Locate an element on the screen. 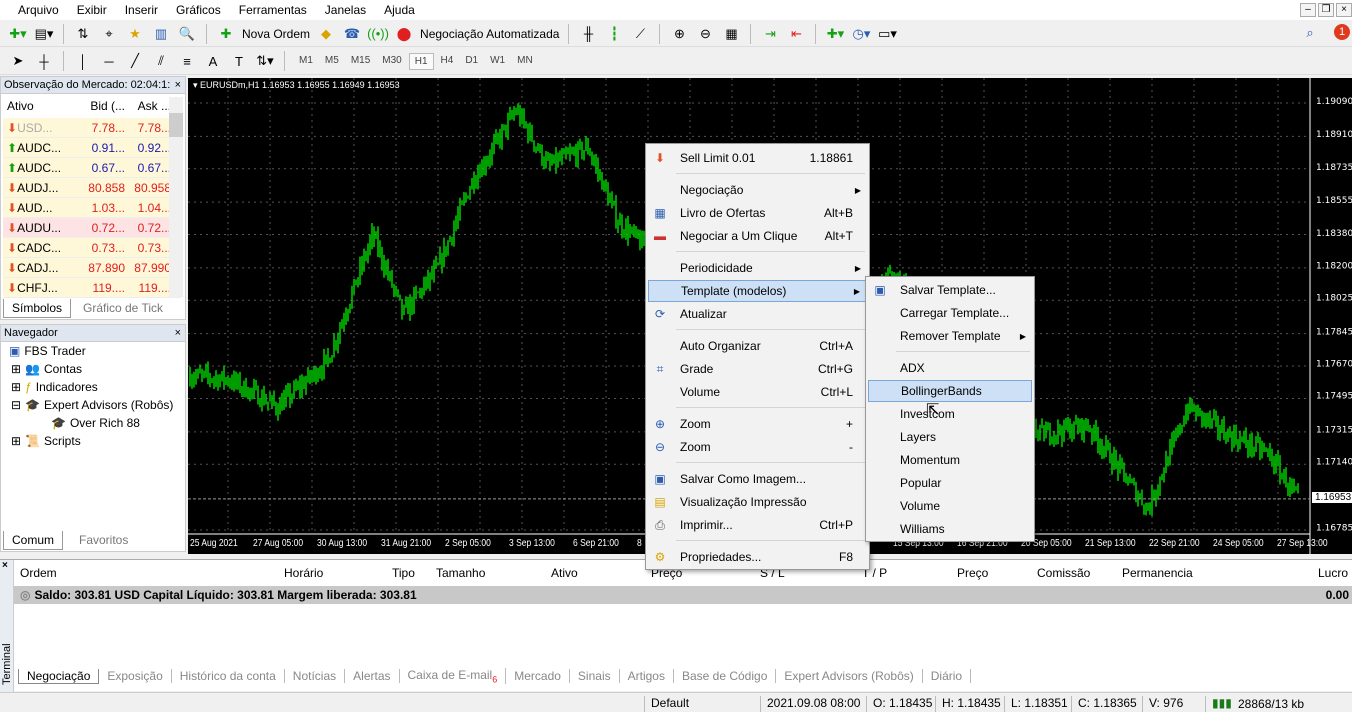 The width and height of the screenshot is (1352, 712). menu-item-momentum: Momentum is located at coordinates (950, 460).